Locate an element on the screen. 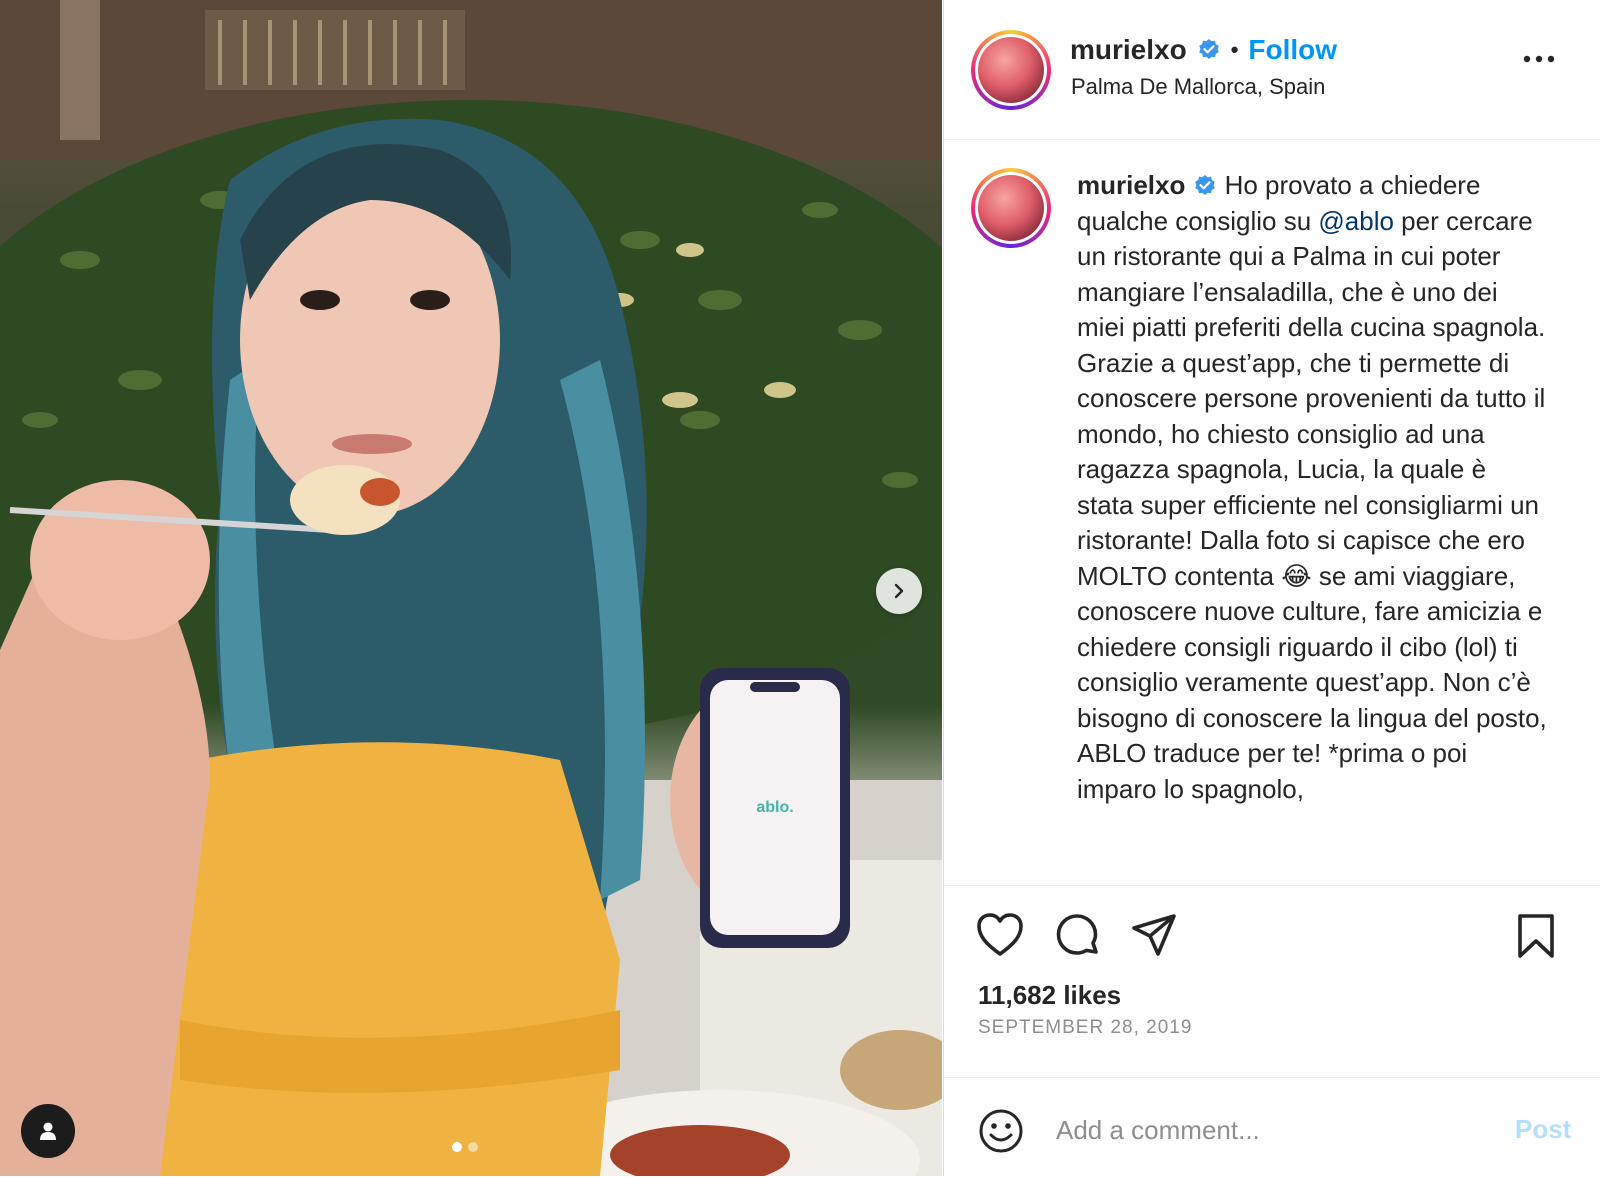  post-location: Palma De Mallorca, Spain is located at coordinates (1198, 87).